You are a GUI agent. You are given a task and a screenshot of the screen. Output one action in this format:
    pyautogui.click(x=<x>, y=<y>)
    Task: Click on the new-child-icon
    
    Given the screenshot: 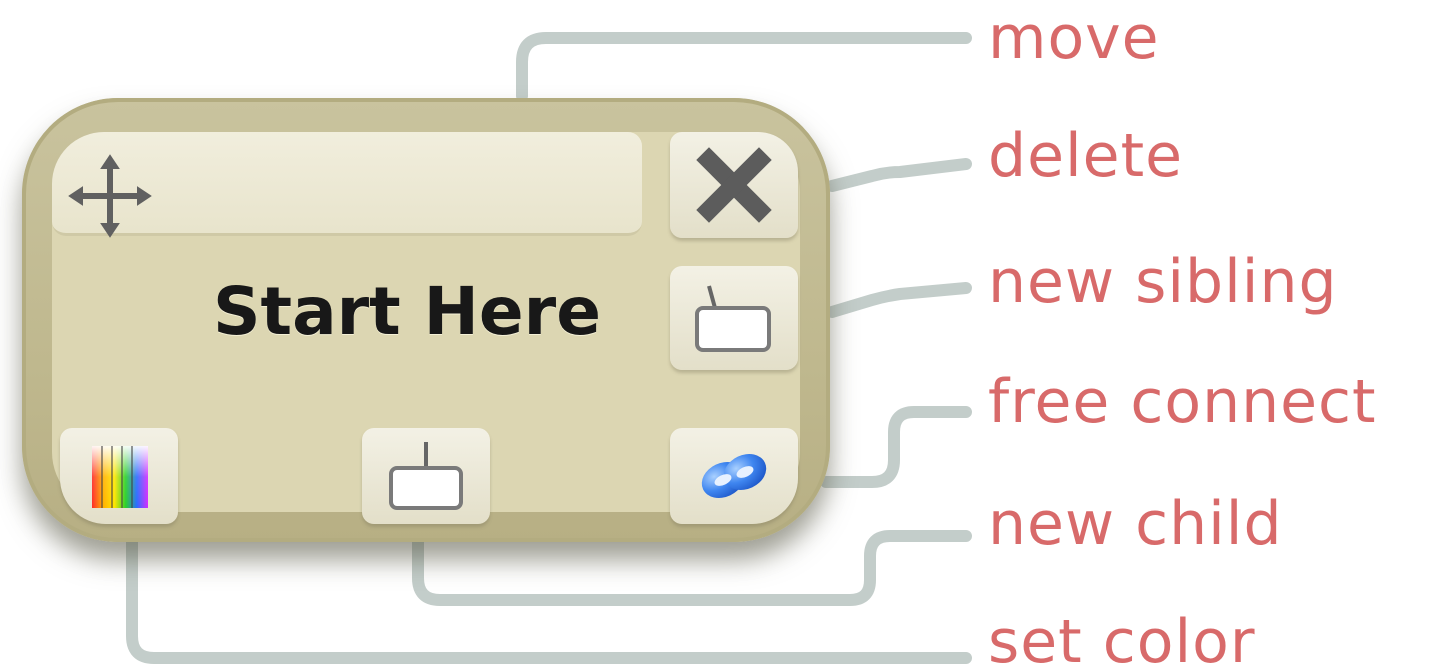 What is the action you would take?
    pyautogui.click(x=426, y=476)
    